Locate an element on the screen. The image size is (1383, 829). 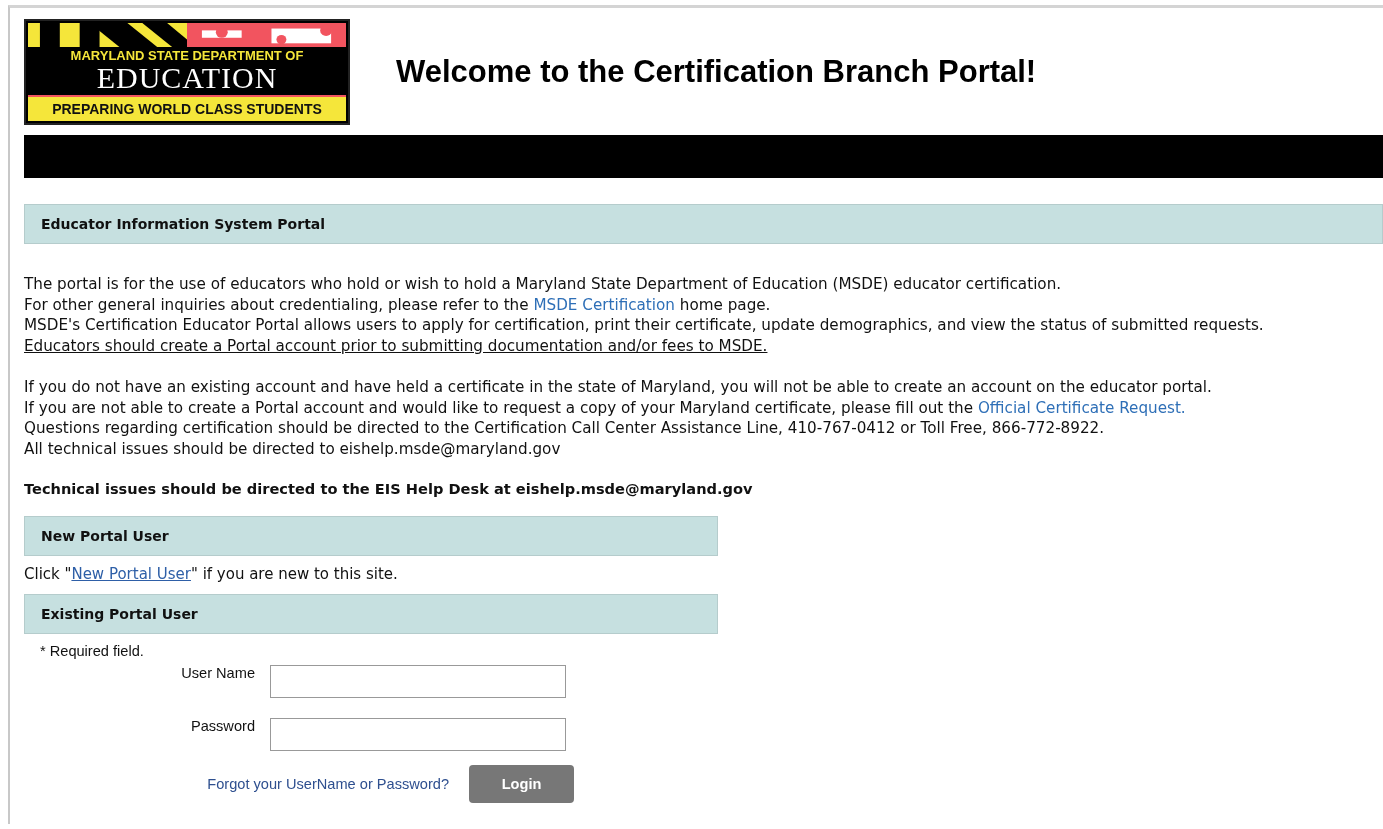
page-title: Welcome to the Certification Branch Portal! is located at coordinates (716, 71).